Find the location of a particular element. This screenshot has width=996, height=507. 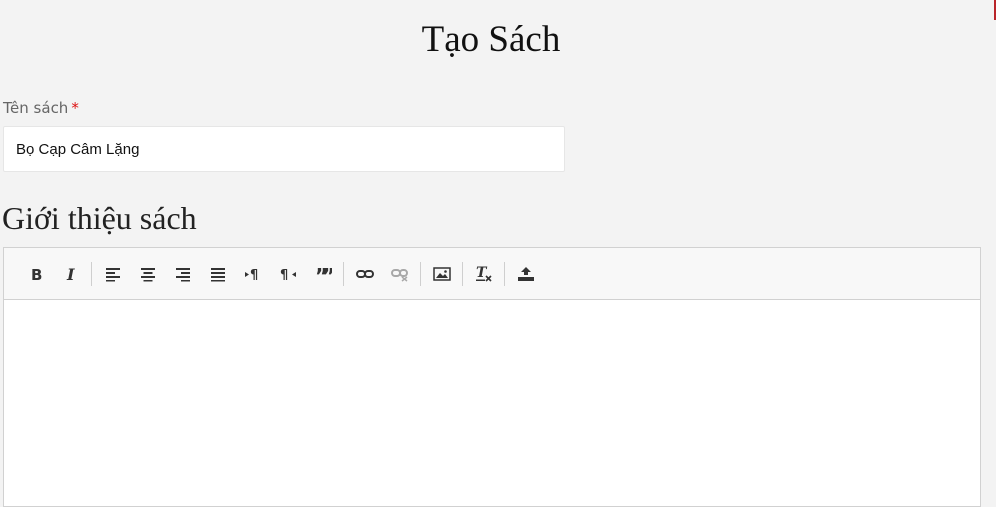

link-button is located at coordinates (364, 273).